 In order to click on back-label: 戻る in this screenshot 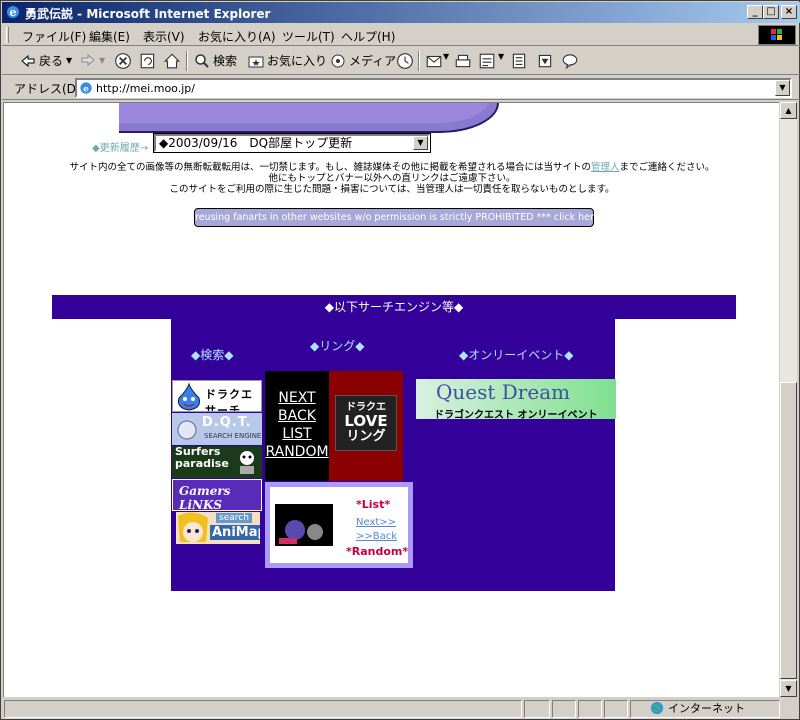, I will do `click(51, 61)`.